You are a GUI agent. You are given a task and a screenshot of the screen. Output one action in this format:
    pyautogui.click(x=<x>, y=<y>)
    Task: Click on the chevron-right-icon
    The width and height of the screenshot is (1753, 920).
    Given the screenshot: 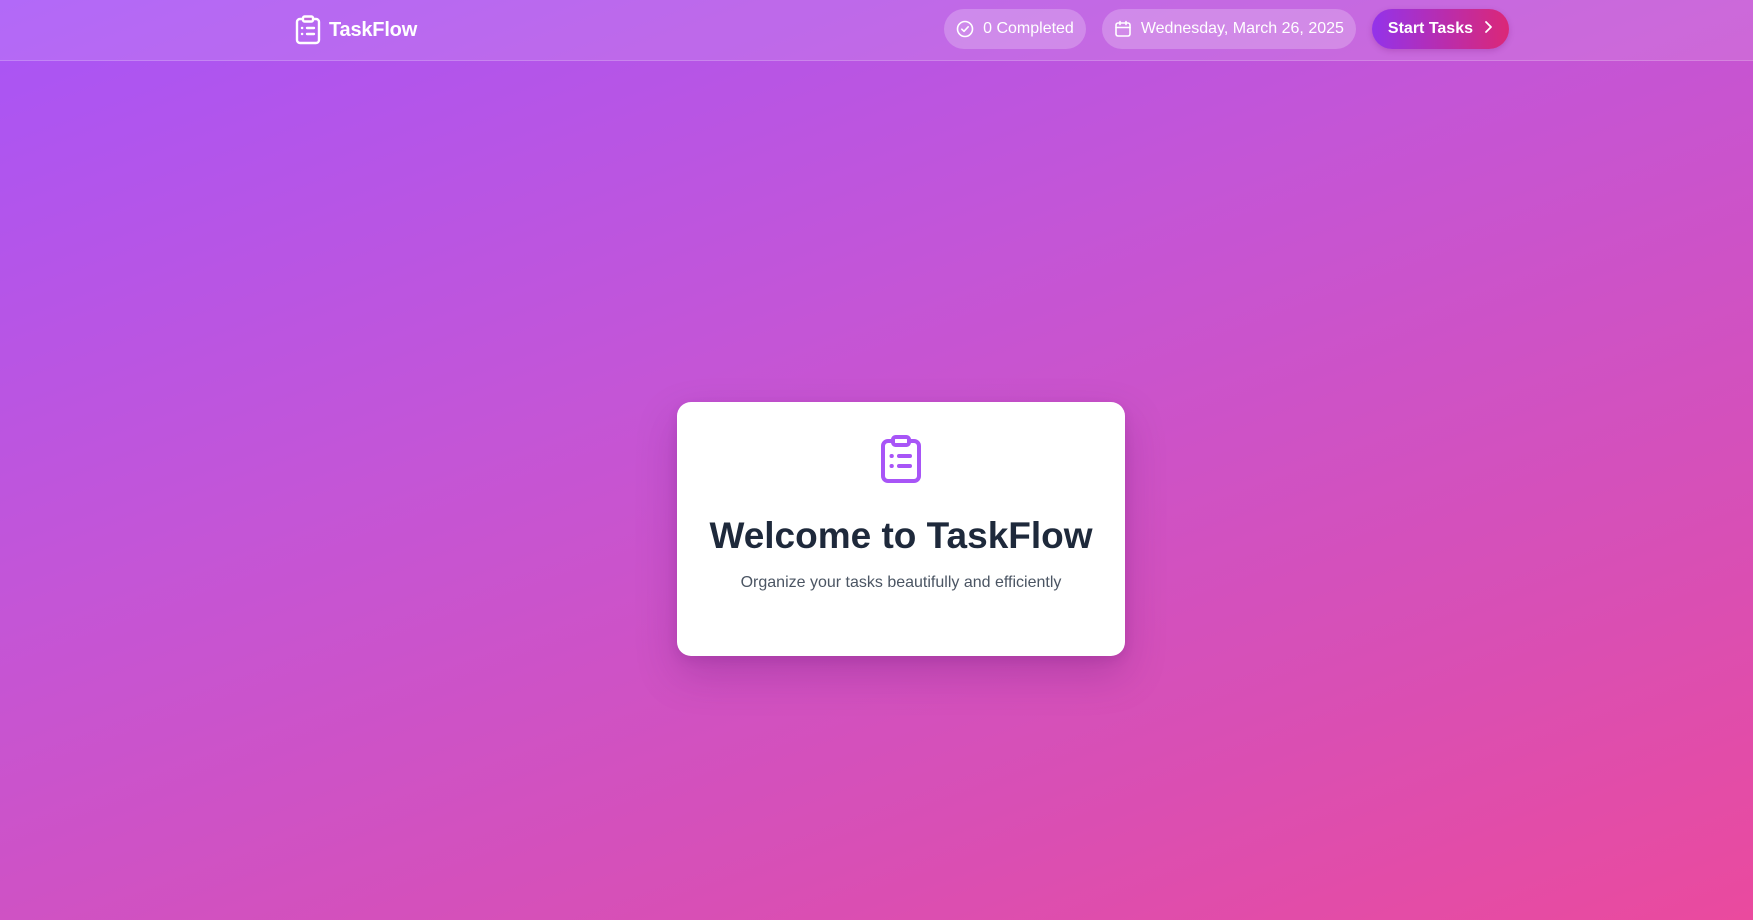 What is the action you would take?
    pyautogui.click(x=1488, y=29)
    